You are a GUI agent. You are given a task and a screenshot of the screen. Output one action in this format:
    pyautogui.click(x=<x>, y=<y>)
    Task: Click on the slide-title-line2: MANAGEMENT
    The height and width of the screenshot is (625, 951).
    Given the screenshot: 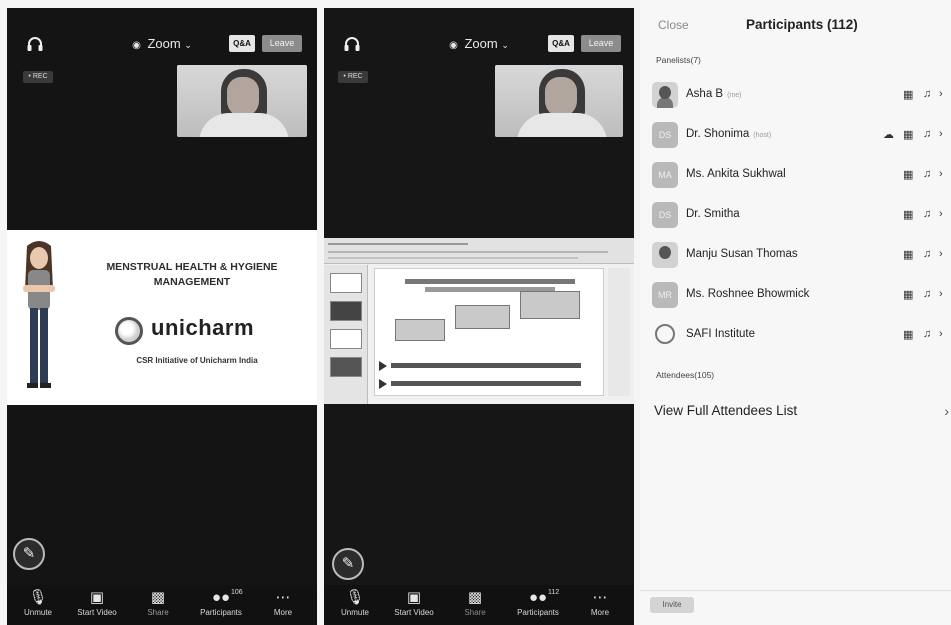 What is the action you would take?
    pyautogui.click(x=192, y=282)
    